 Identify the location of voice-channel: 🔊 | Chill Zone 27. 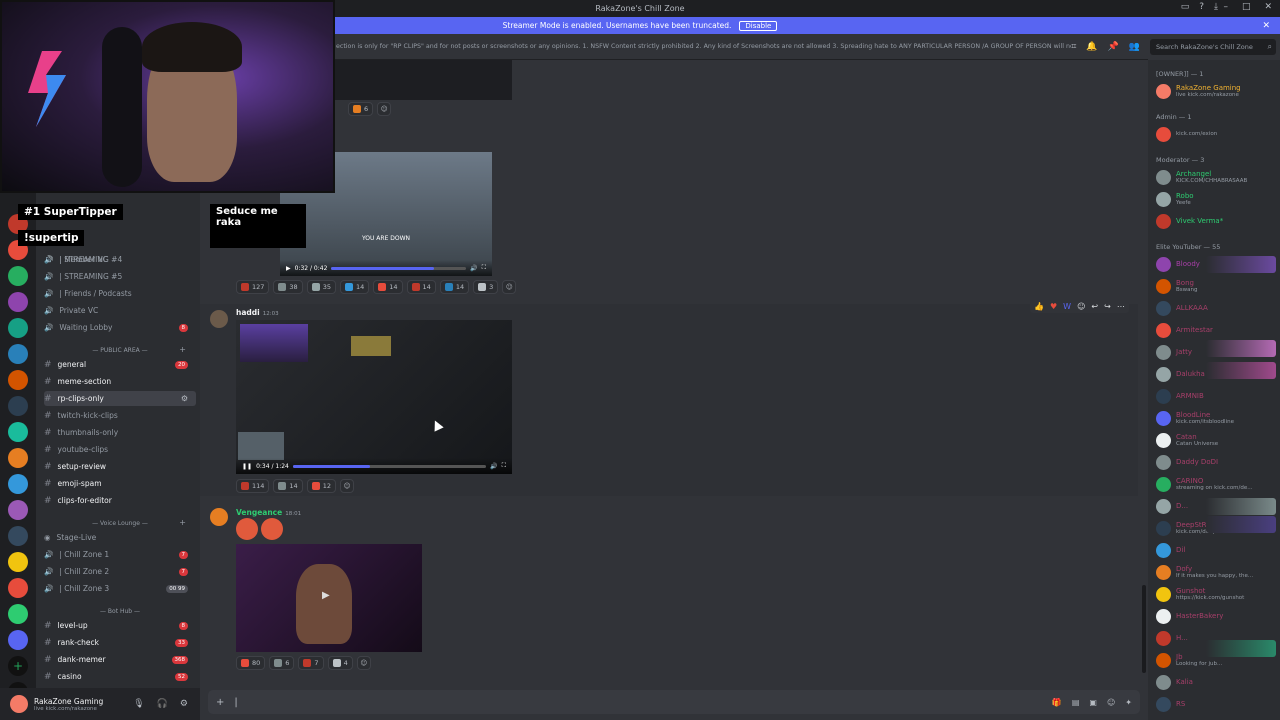
(120, 571).